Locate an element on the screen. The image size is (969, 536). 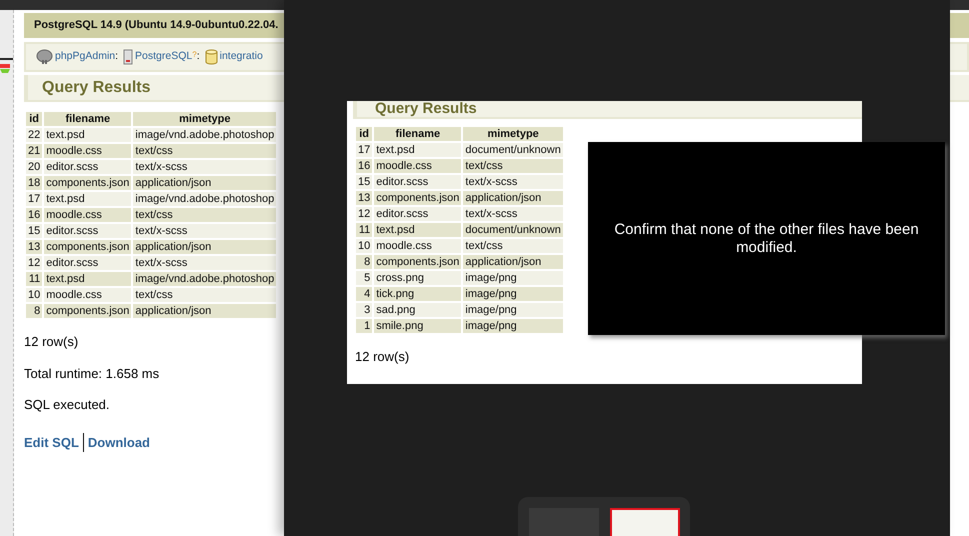
status-text: SQL executed. is located at coordinates (67, 405).